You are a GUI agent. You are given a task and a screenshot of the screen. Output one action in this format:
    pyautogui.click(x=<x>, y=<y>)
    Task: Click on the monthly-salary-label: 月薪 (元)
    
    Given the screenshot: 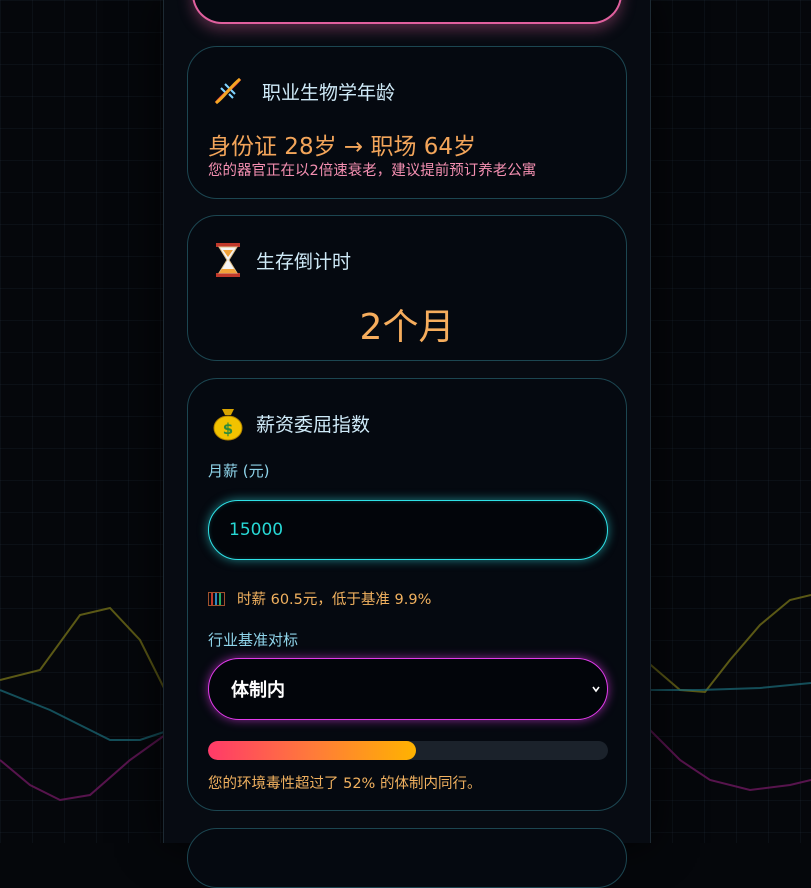 What is the action you would take?
    pyautogui.click(x=239, y=471)
    